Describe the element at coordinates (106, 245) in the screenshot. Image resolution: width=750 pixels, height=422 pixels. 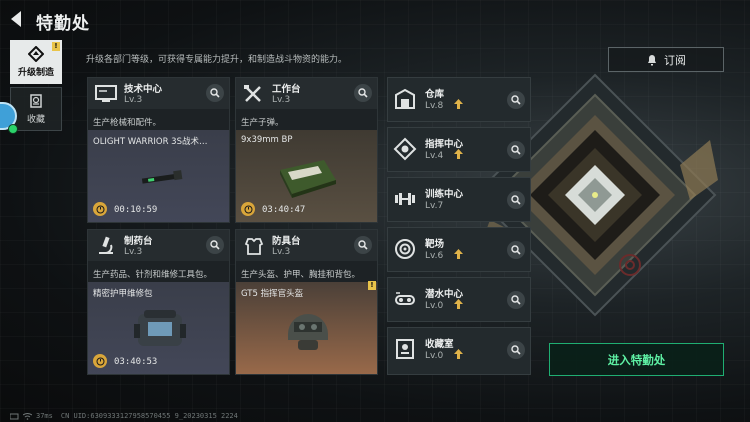
I see `microscope-icon` at that location.